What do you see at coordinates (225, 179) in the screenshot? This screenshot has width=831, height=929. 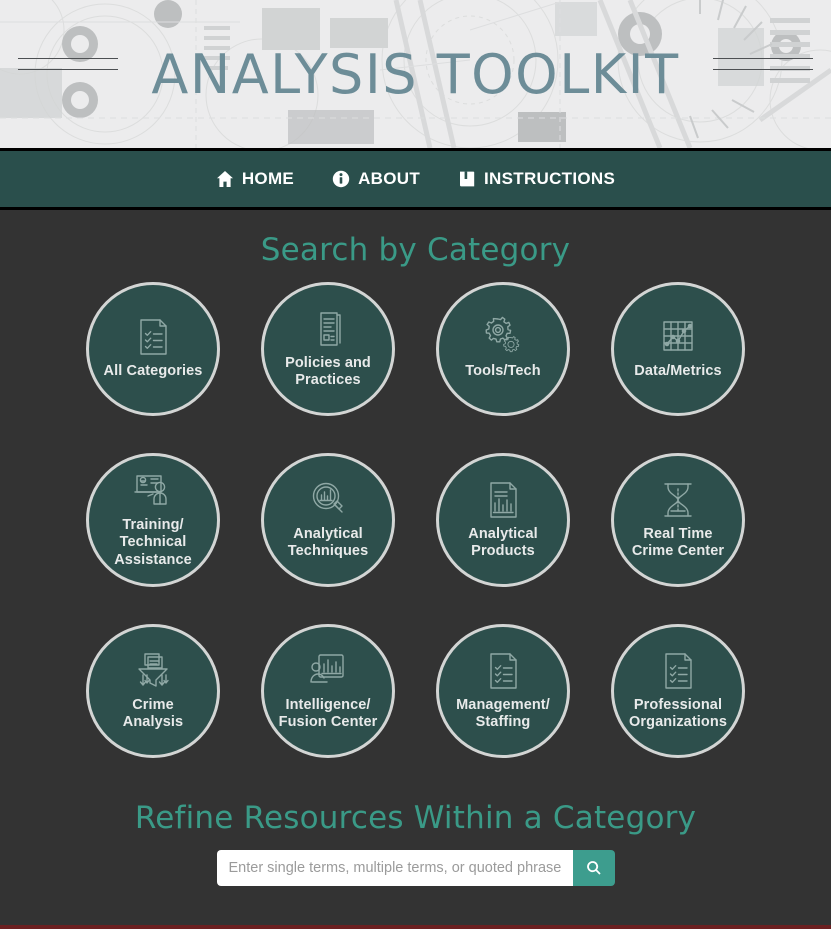 I see `home-icon` at bounding box center [225, 179].